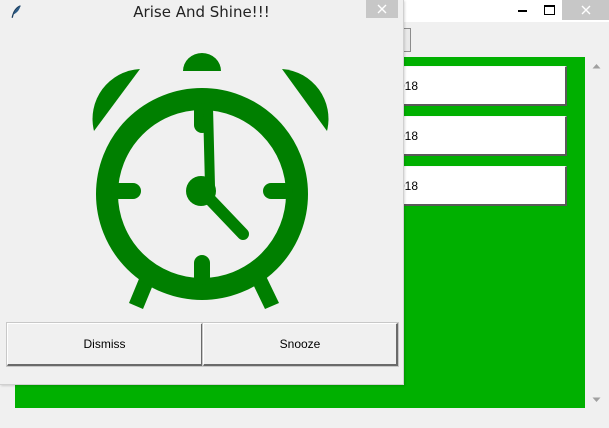 Image resolution: width=609 pixels, height=428 pixels. What do you see at coordinates (201, 12) in the screenshot?
I see `popup-title: Arise And Shine!!!` at bounding box center [201, 12].